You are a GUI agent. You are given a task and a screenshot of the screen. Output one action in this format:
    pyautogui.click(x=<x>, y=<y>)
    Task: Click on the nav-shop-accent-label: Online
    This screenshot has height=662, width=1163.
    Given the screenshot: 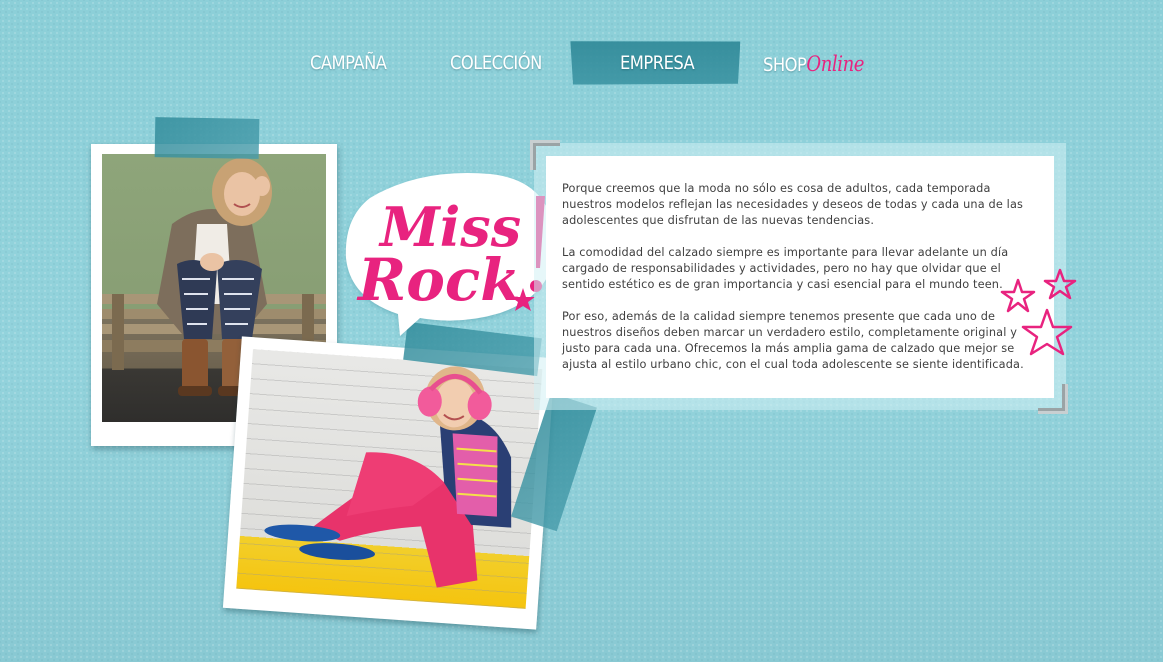 What is the action you would take?
    pyautogui.click(x=835, y=64)
    